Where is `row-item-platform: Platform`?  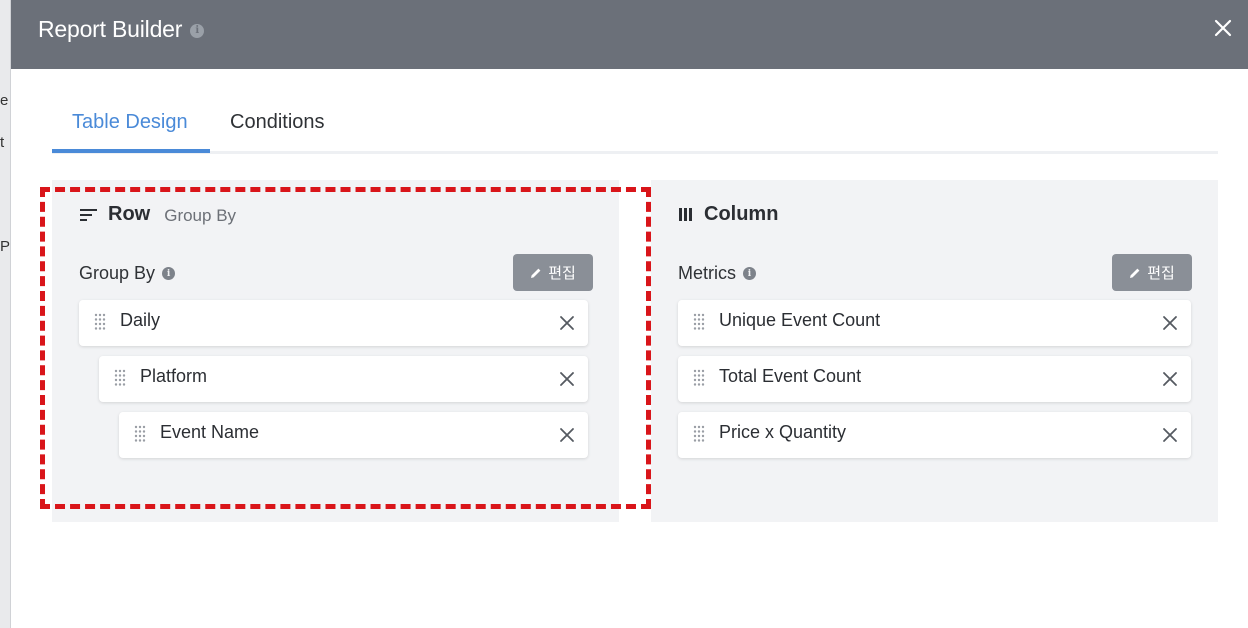
row-item-platform: Platform is located at coordinates (343, 379).